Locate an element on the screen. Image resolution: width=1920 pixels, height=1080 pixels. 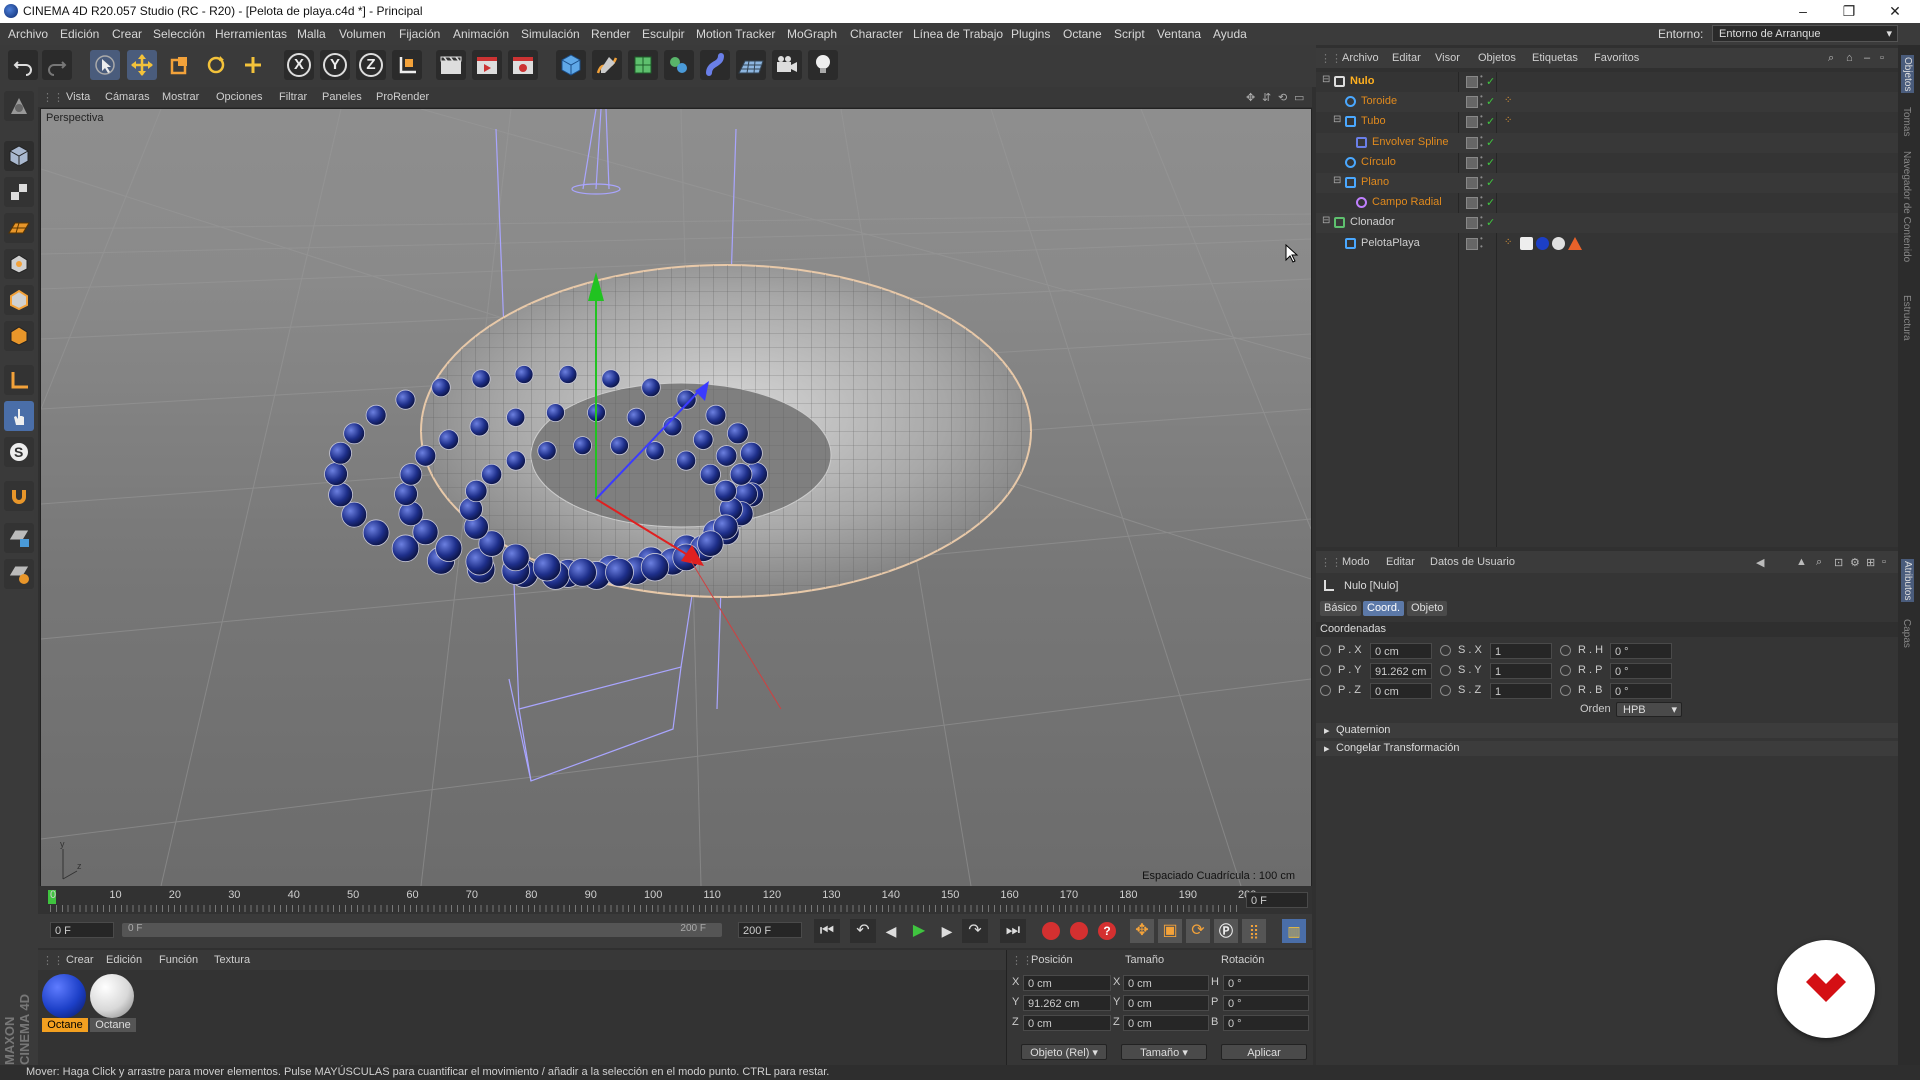
object-row-pelotaplaya: PelotaPlaya • • ⁘ is located at coordinates (1607, 244).